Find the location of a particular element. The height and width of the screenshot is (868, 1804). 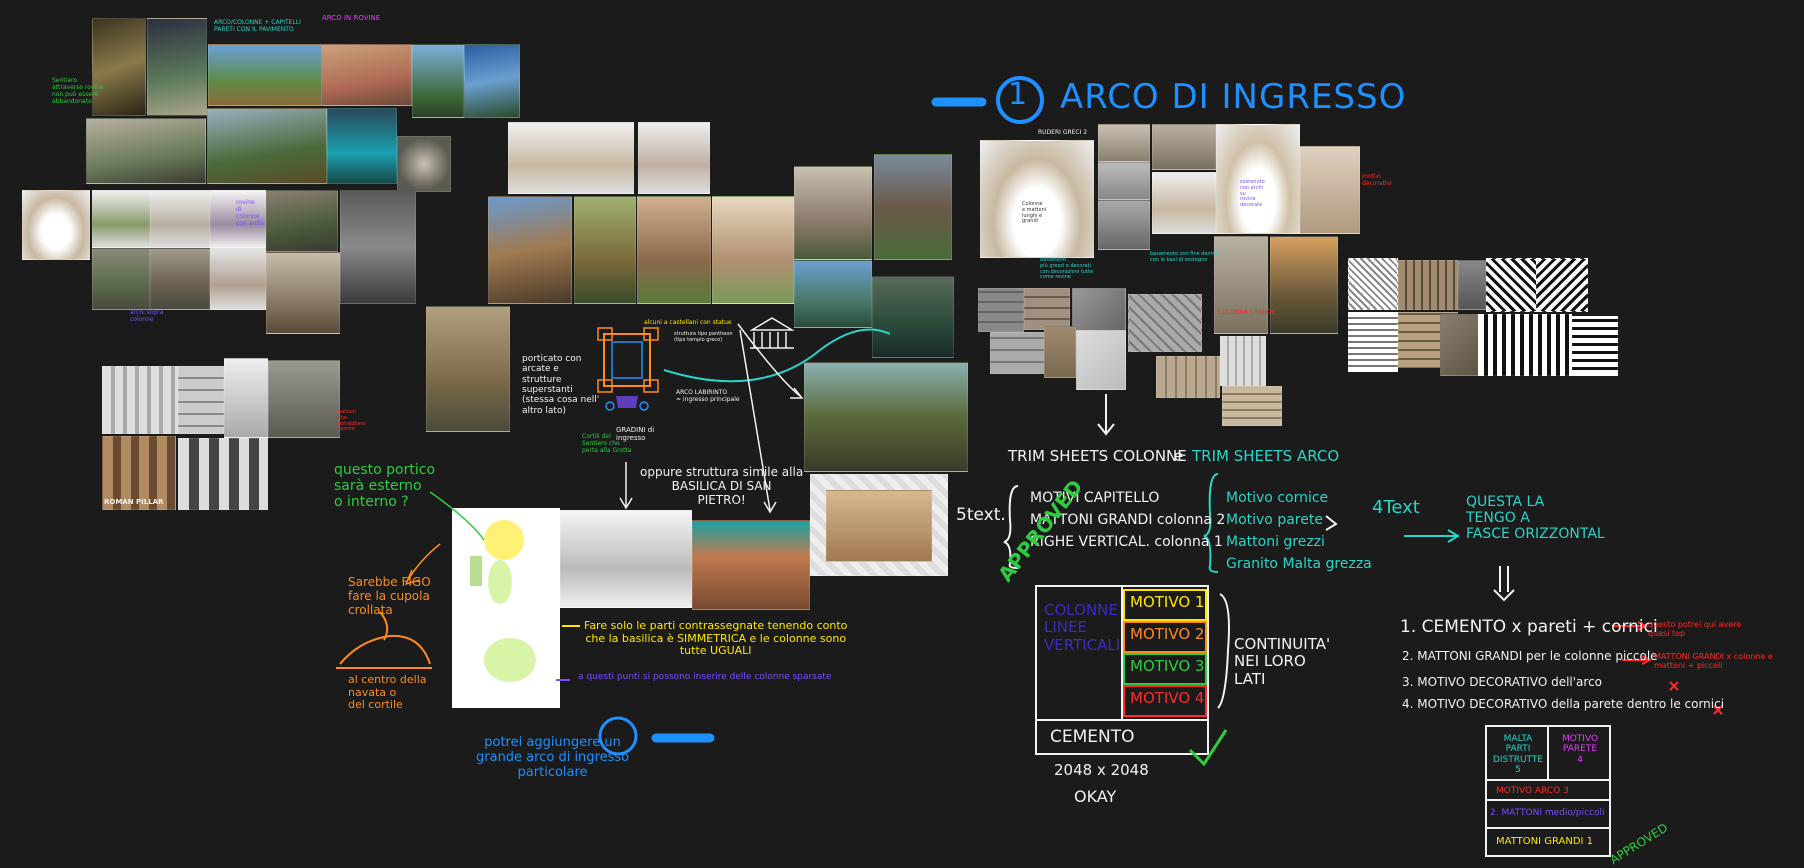

trim-heading-and: e is located at coordinates (1179, 456).